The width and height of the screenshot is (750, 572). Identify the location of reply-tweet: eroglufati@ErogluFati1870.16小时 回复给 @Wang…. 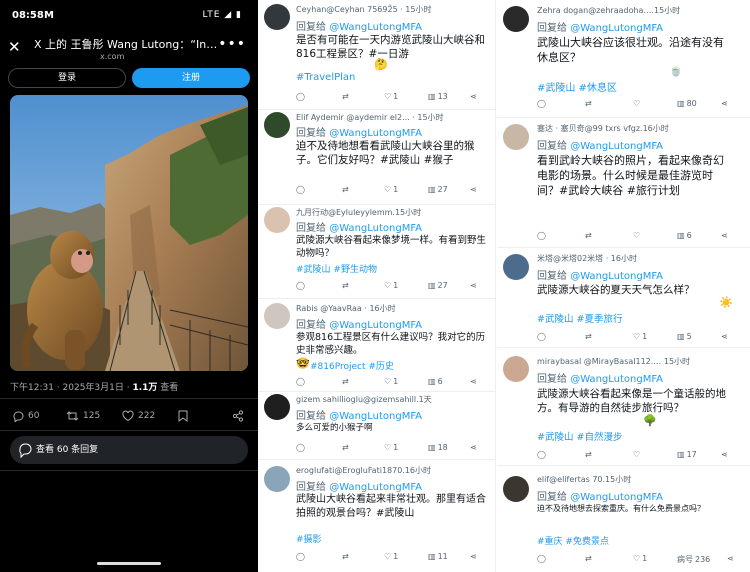
(376, 516).